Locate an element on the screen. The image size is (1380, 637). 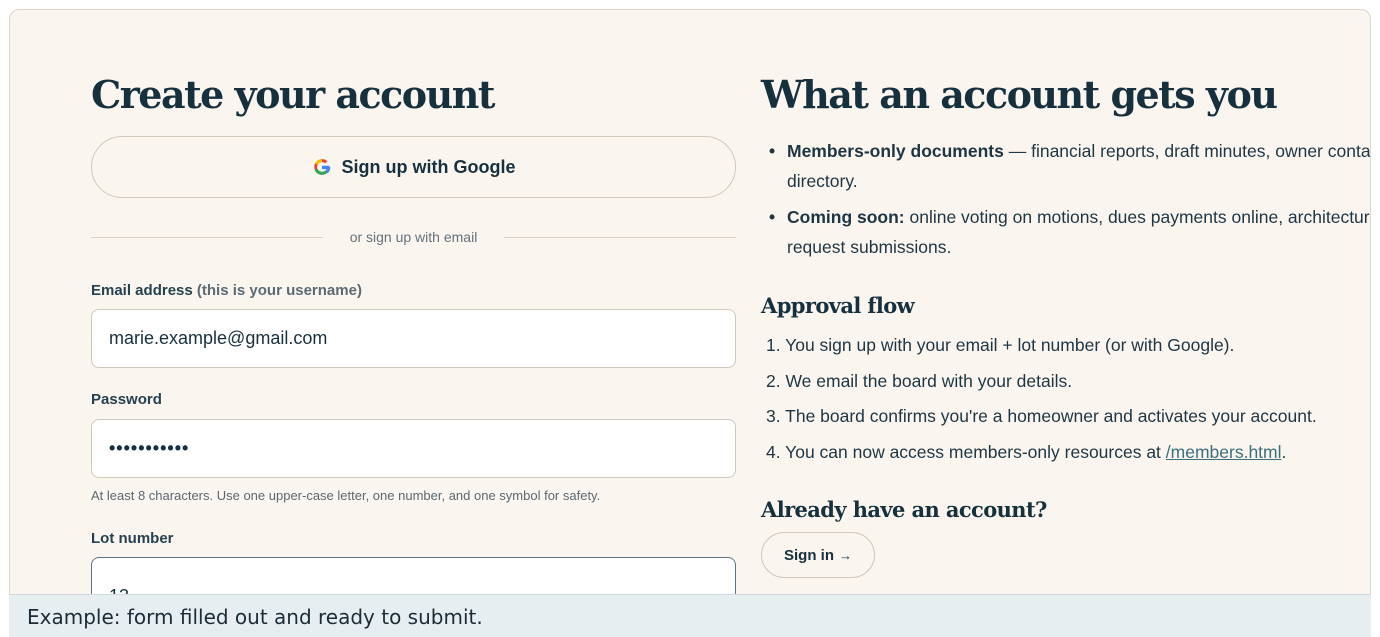
email-field: marie.example@gmail.com is located at coordinates (413, 338).